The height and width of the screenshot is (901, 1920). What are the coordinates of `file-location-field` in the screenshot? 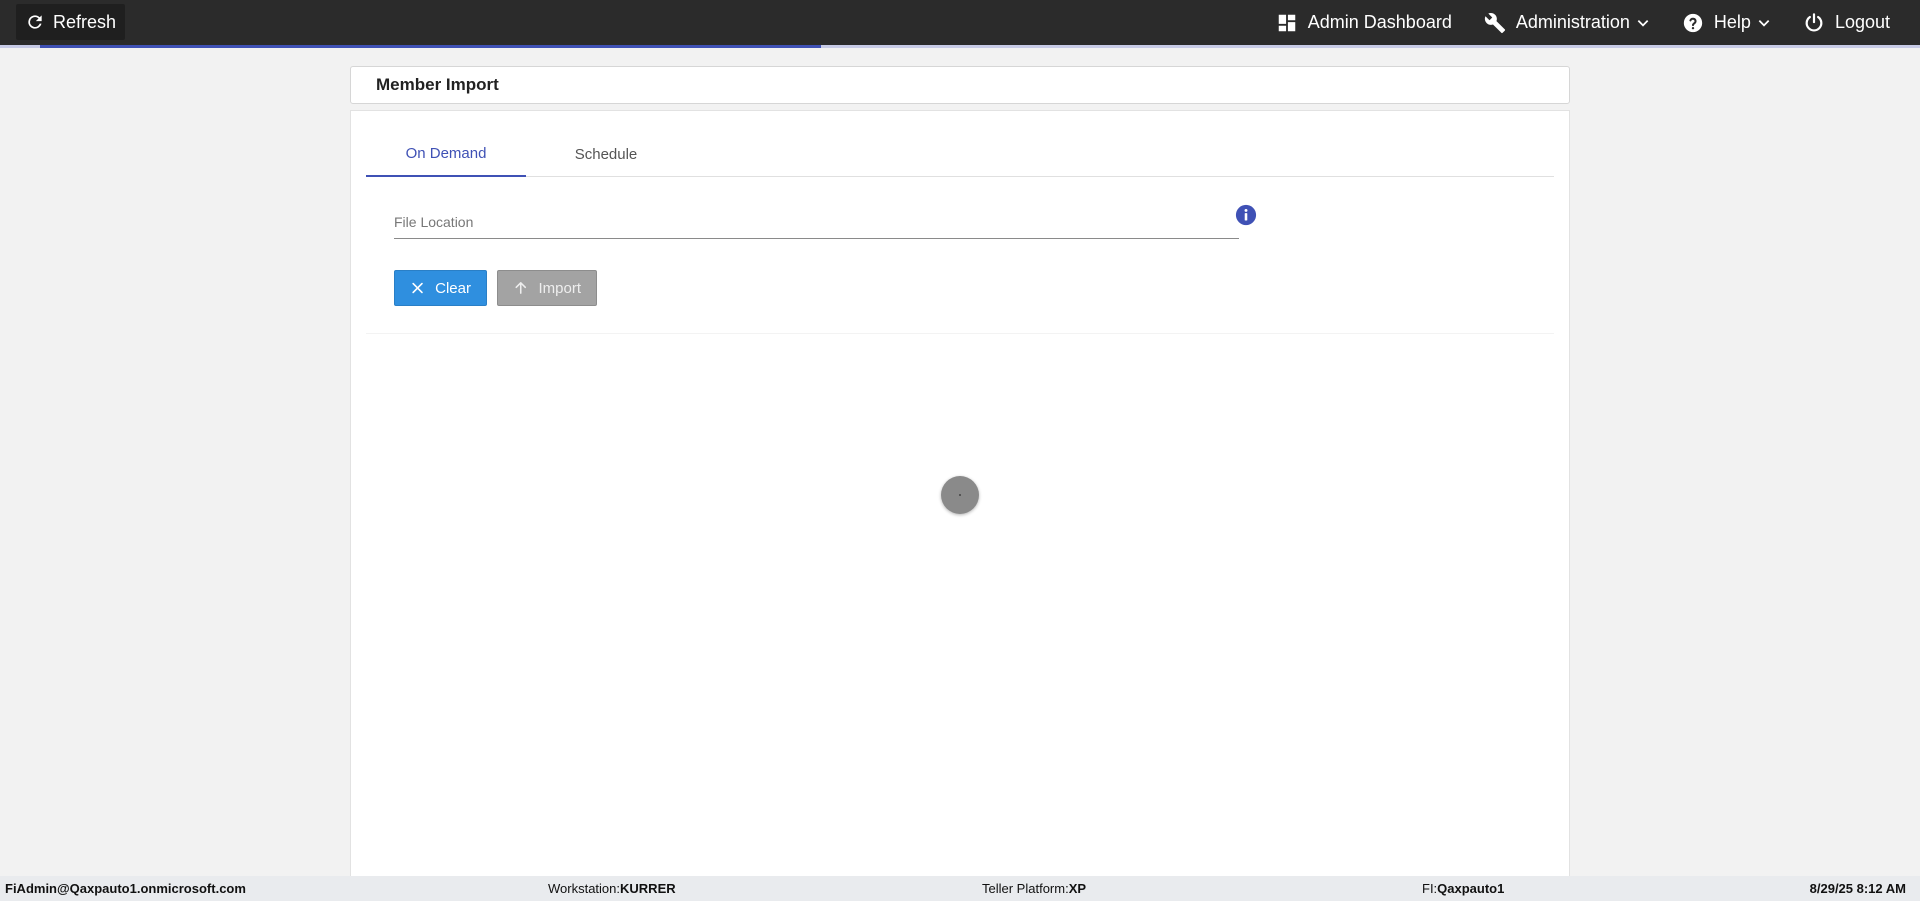 It's located at (816, 223).